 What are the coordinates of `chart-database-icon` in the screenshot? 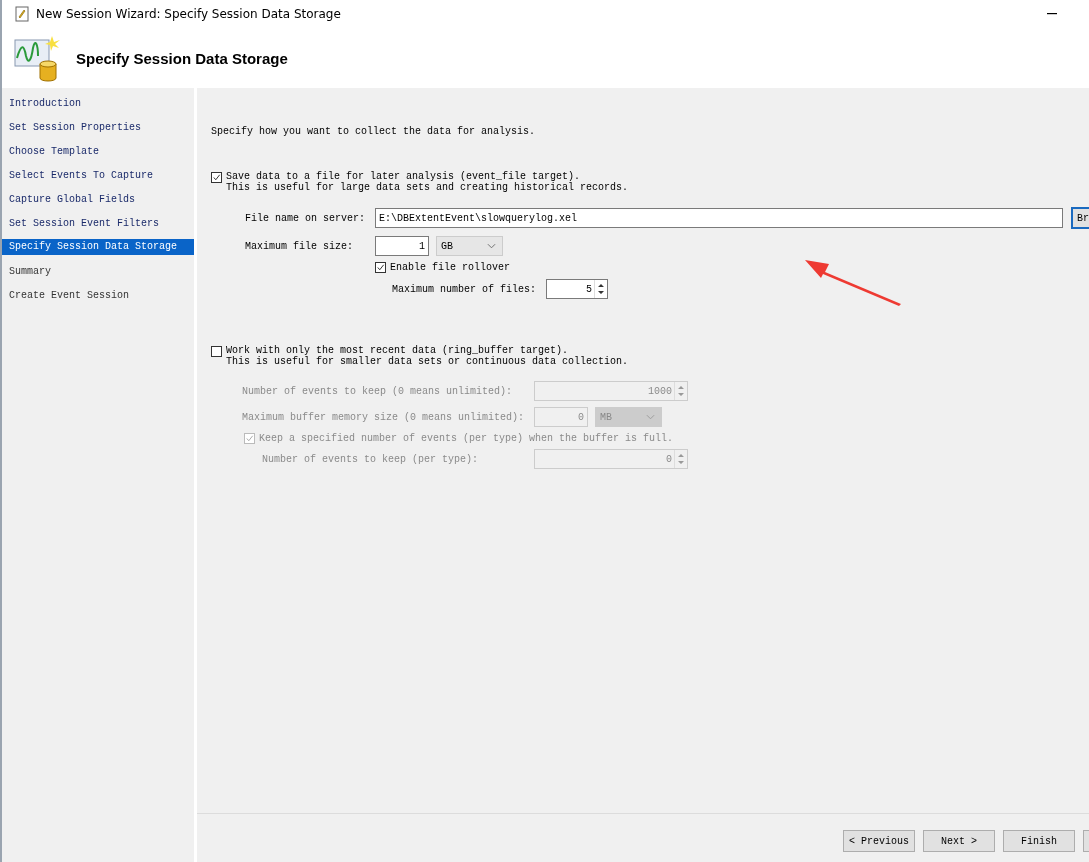 It's located at (38, 58).